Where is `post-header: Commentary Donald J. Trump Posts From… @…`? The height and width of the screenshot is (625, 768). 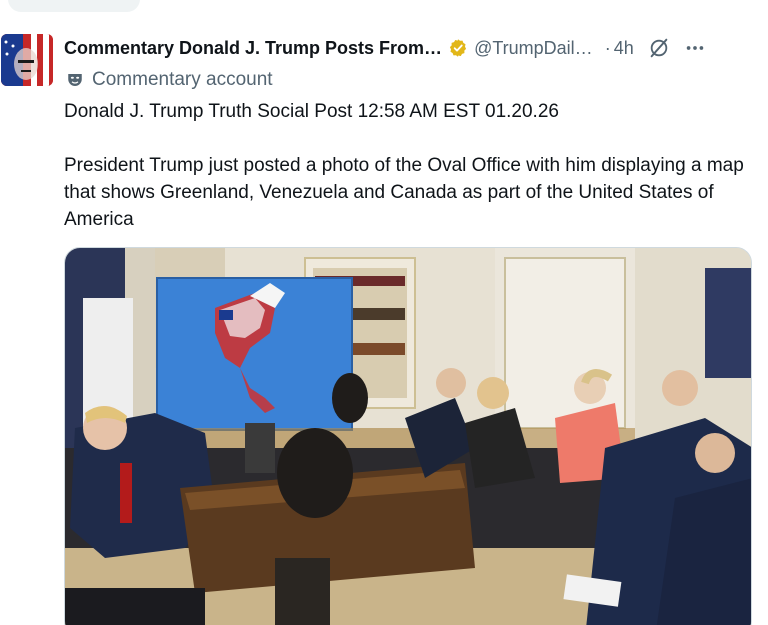 post-header: Commentary Donald J. Trump Posts From… @… is located at coordinates (414, 48).